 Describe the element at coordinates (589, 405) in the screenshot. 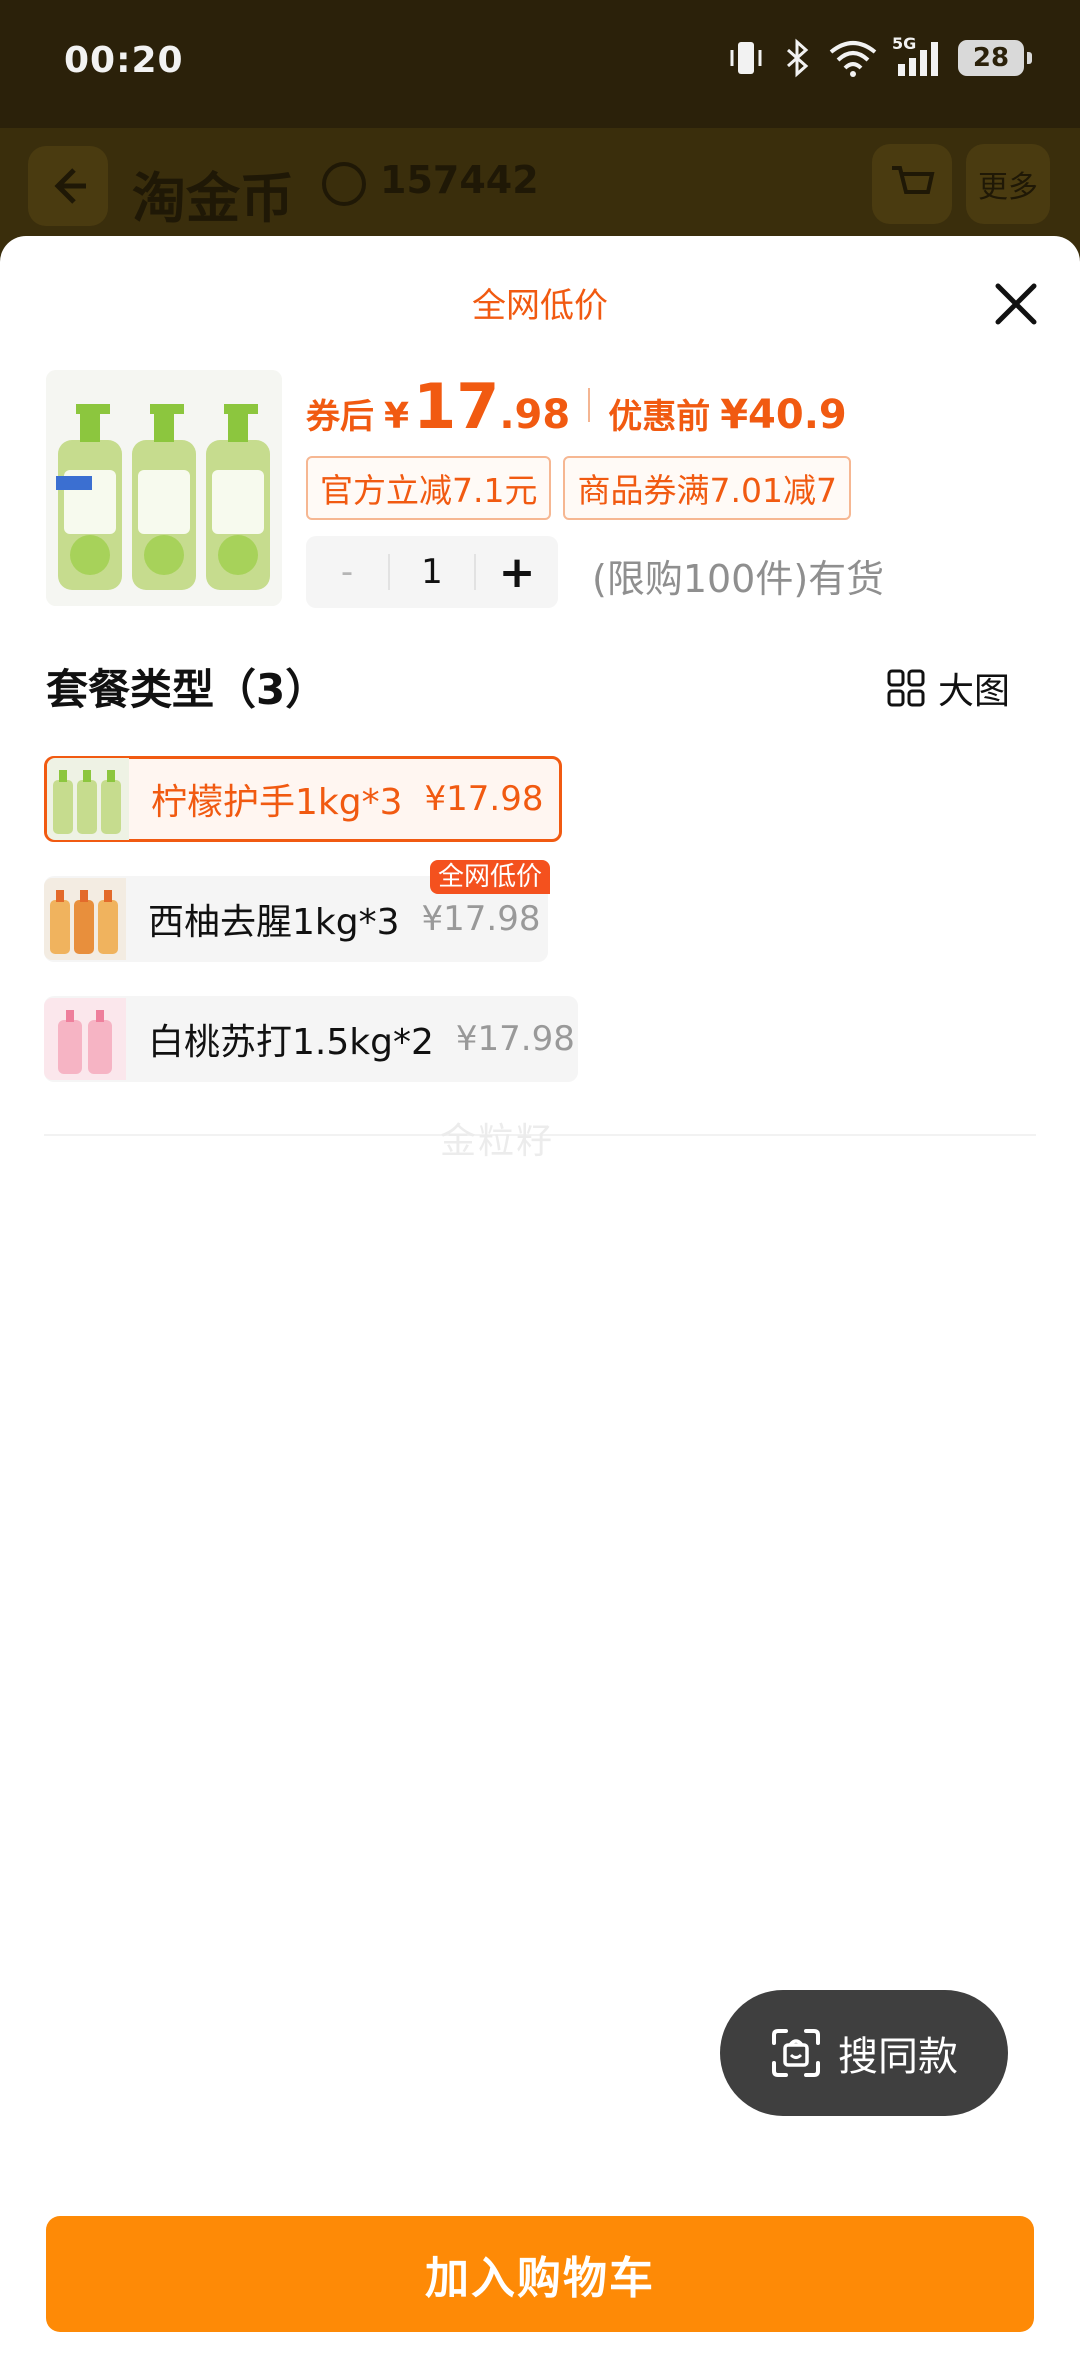

I see `price-separator` at that location.